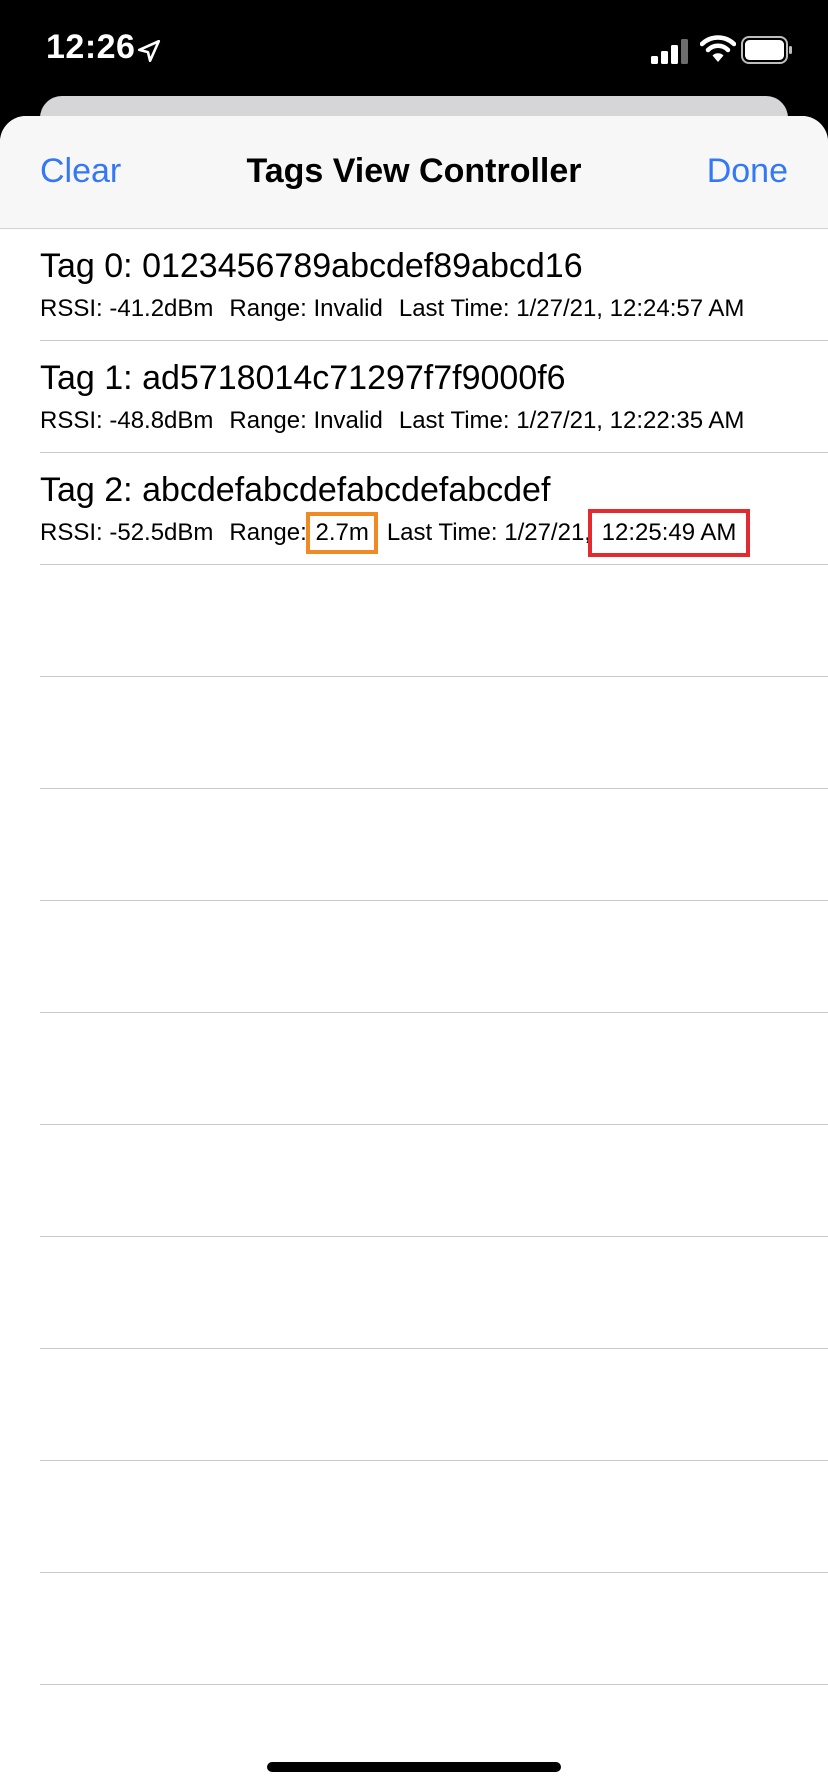 This screenshot has width=828, height=1792. I want to click on tag-title: Tag 2: abcdefabcdefabcdefabcdef, so click(295, 490).